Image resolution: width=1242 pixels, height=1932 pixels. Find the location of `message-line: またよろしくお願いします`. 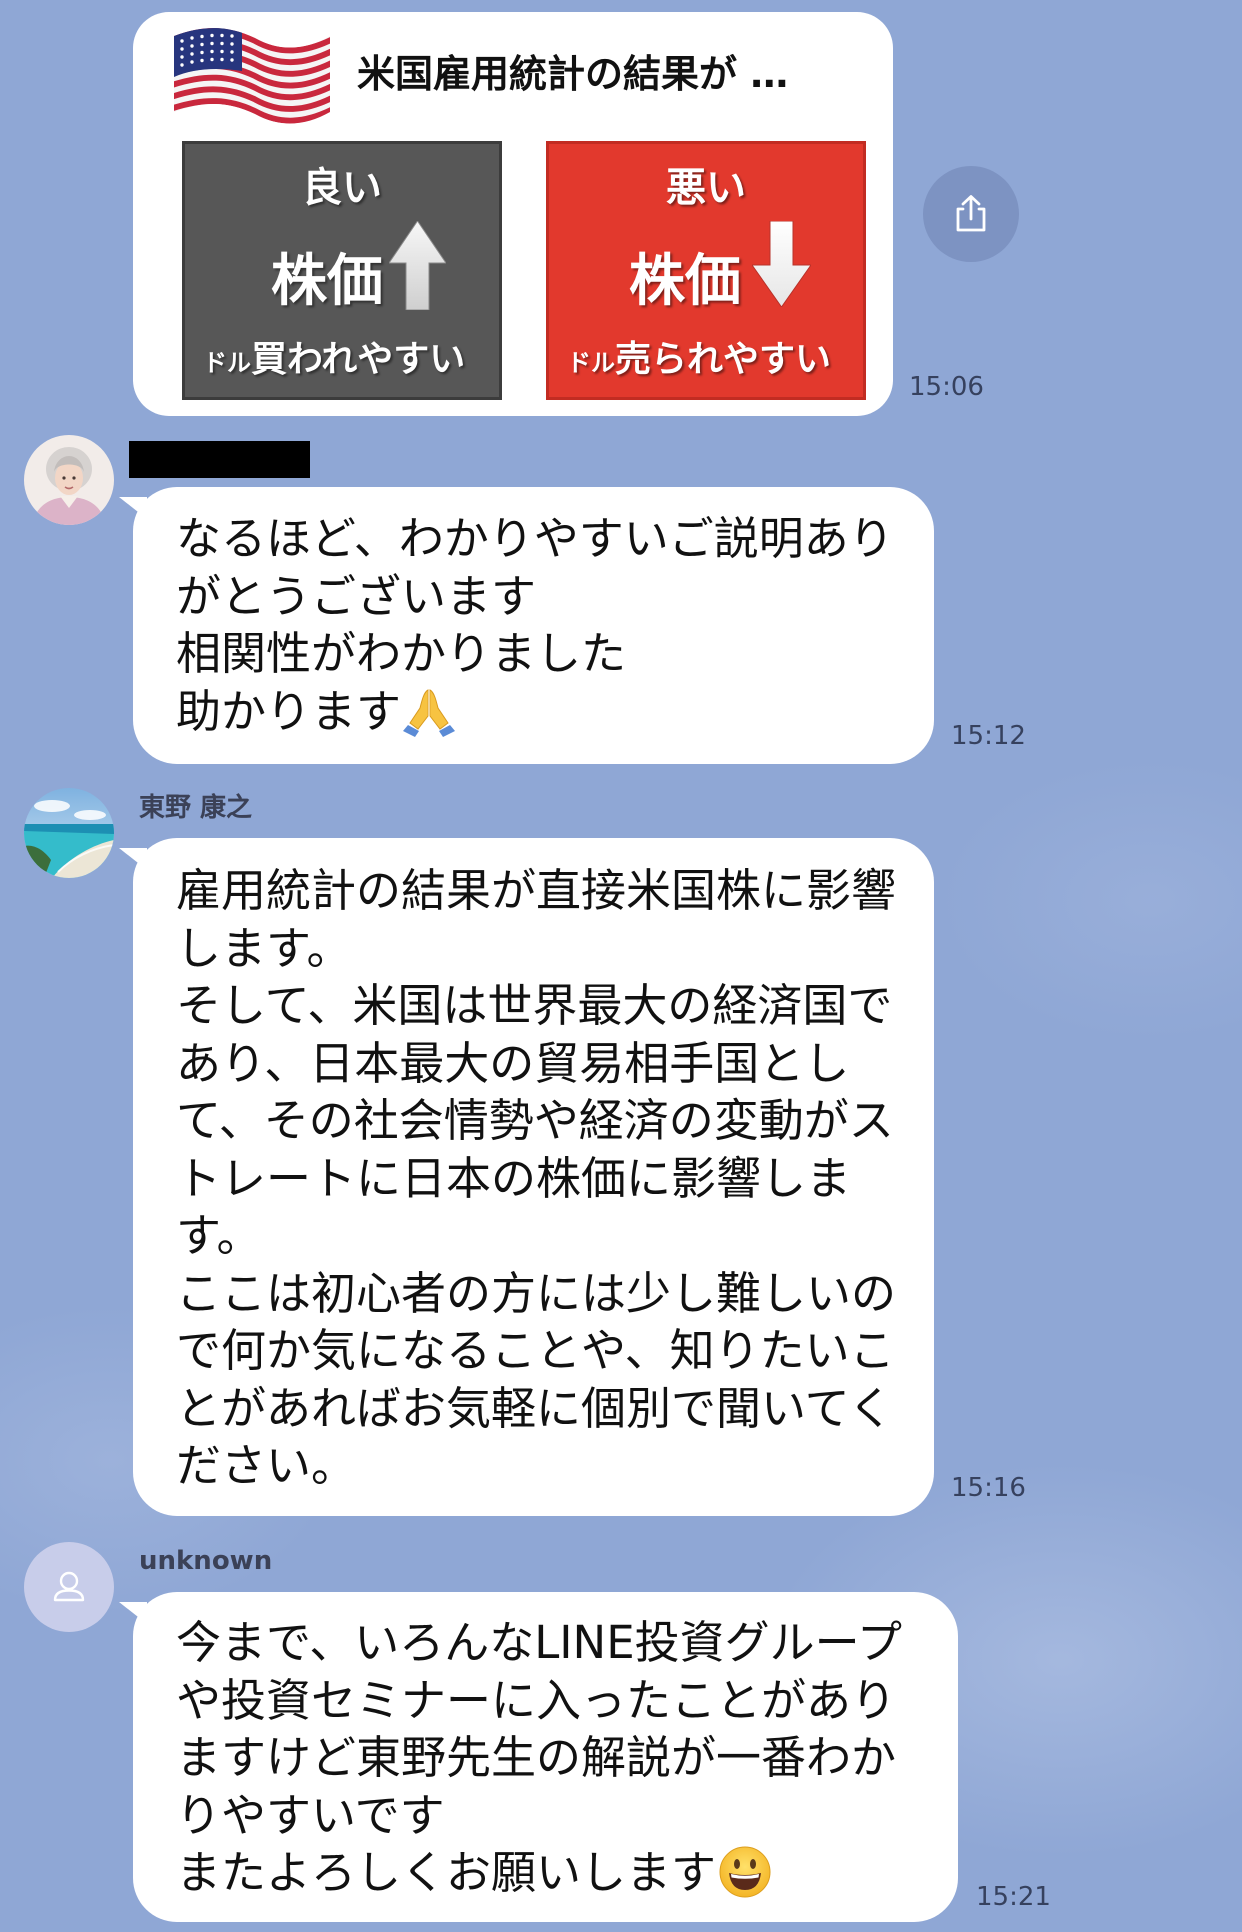

message-line: またよろしくお願いします is located at coordinates (446, 1872).